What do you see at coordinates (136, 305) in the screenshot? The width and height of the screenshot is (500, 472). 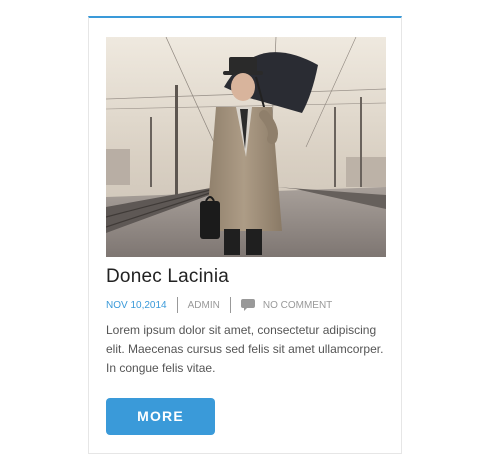 I see `post-date: NOV 10,2014` at bounding box center [136, 305].